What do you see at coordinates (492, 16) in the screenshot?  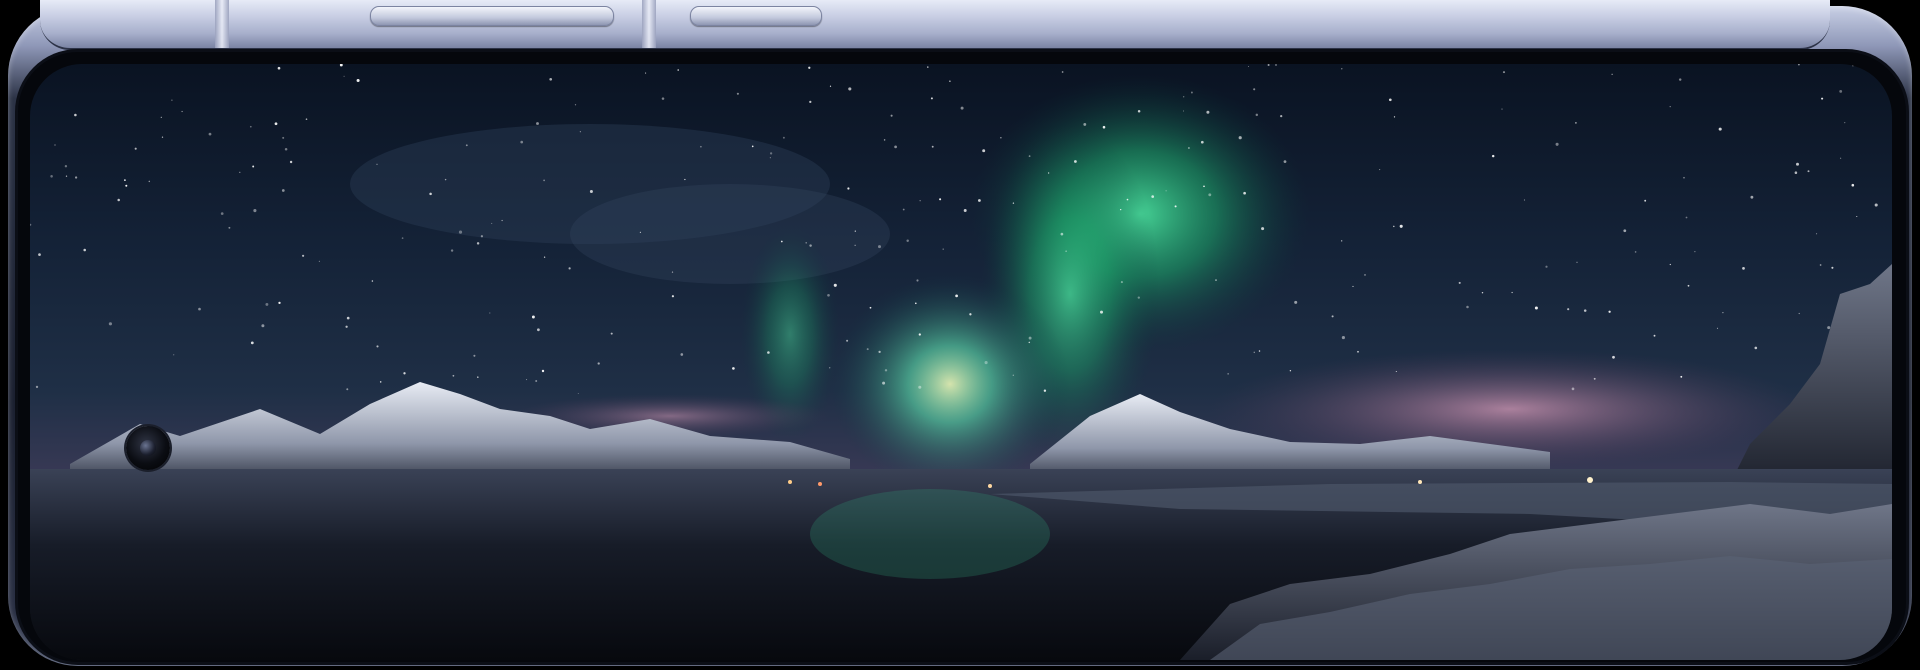 I see `volume-button` at bounding box center [492, 16].